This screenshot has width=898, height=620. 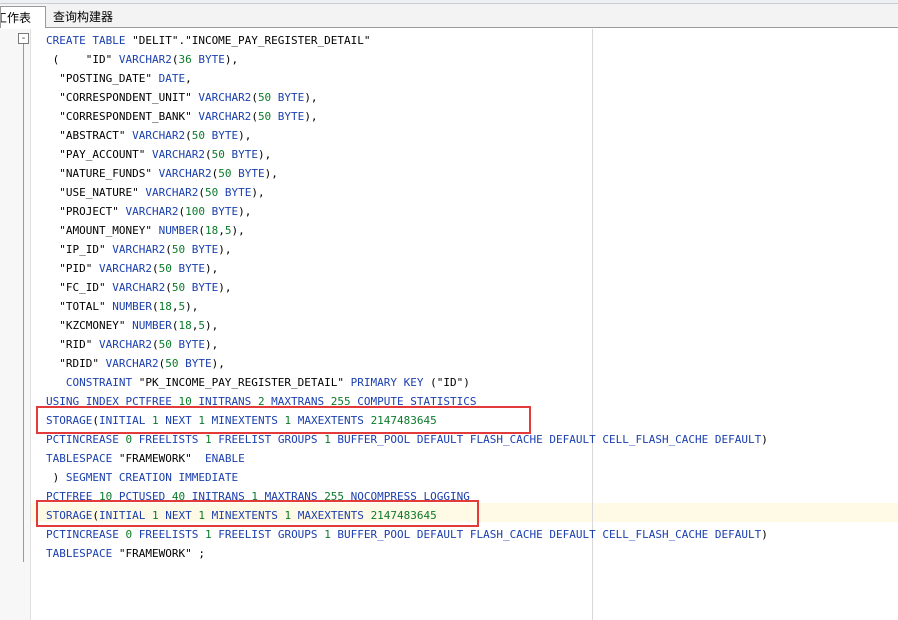 I want to click on code-line: "PROJECT" VARCHAR2(100 BYTE),, so click(x=148, y=211).